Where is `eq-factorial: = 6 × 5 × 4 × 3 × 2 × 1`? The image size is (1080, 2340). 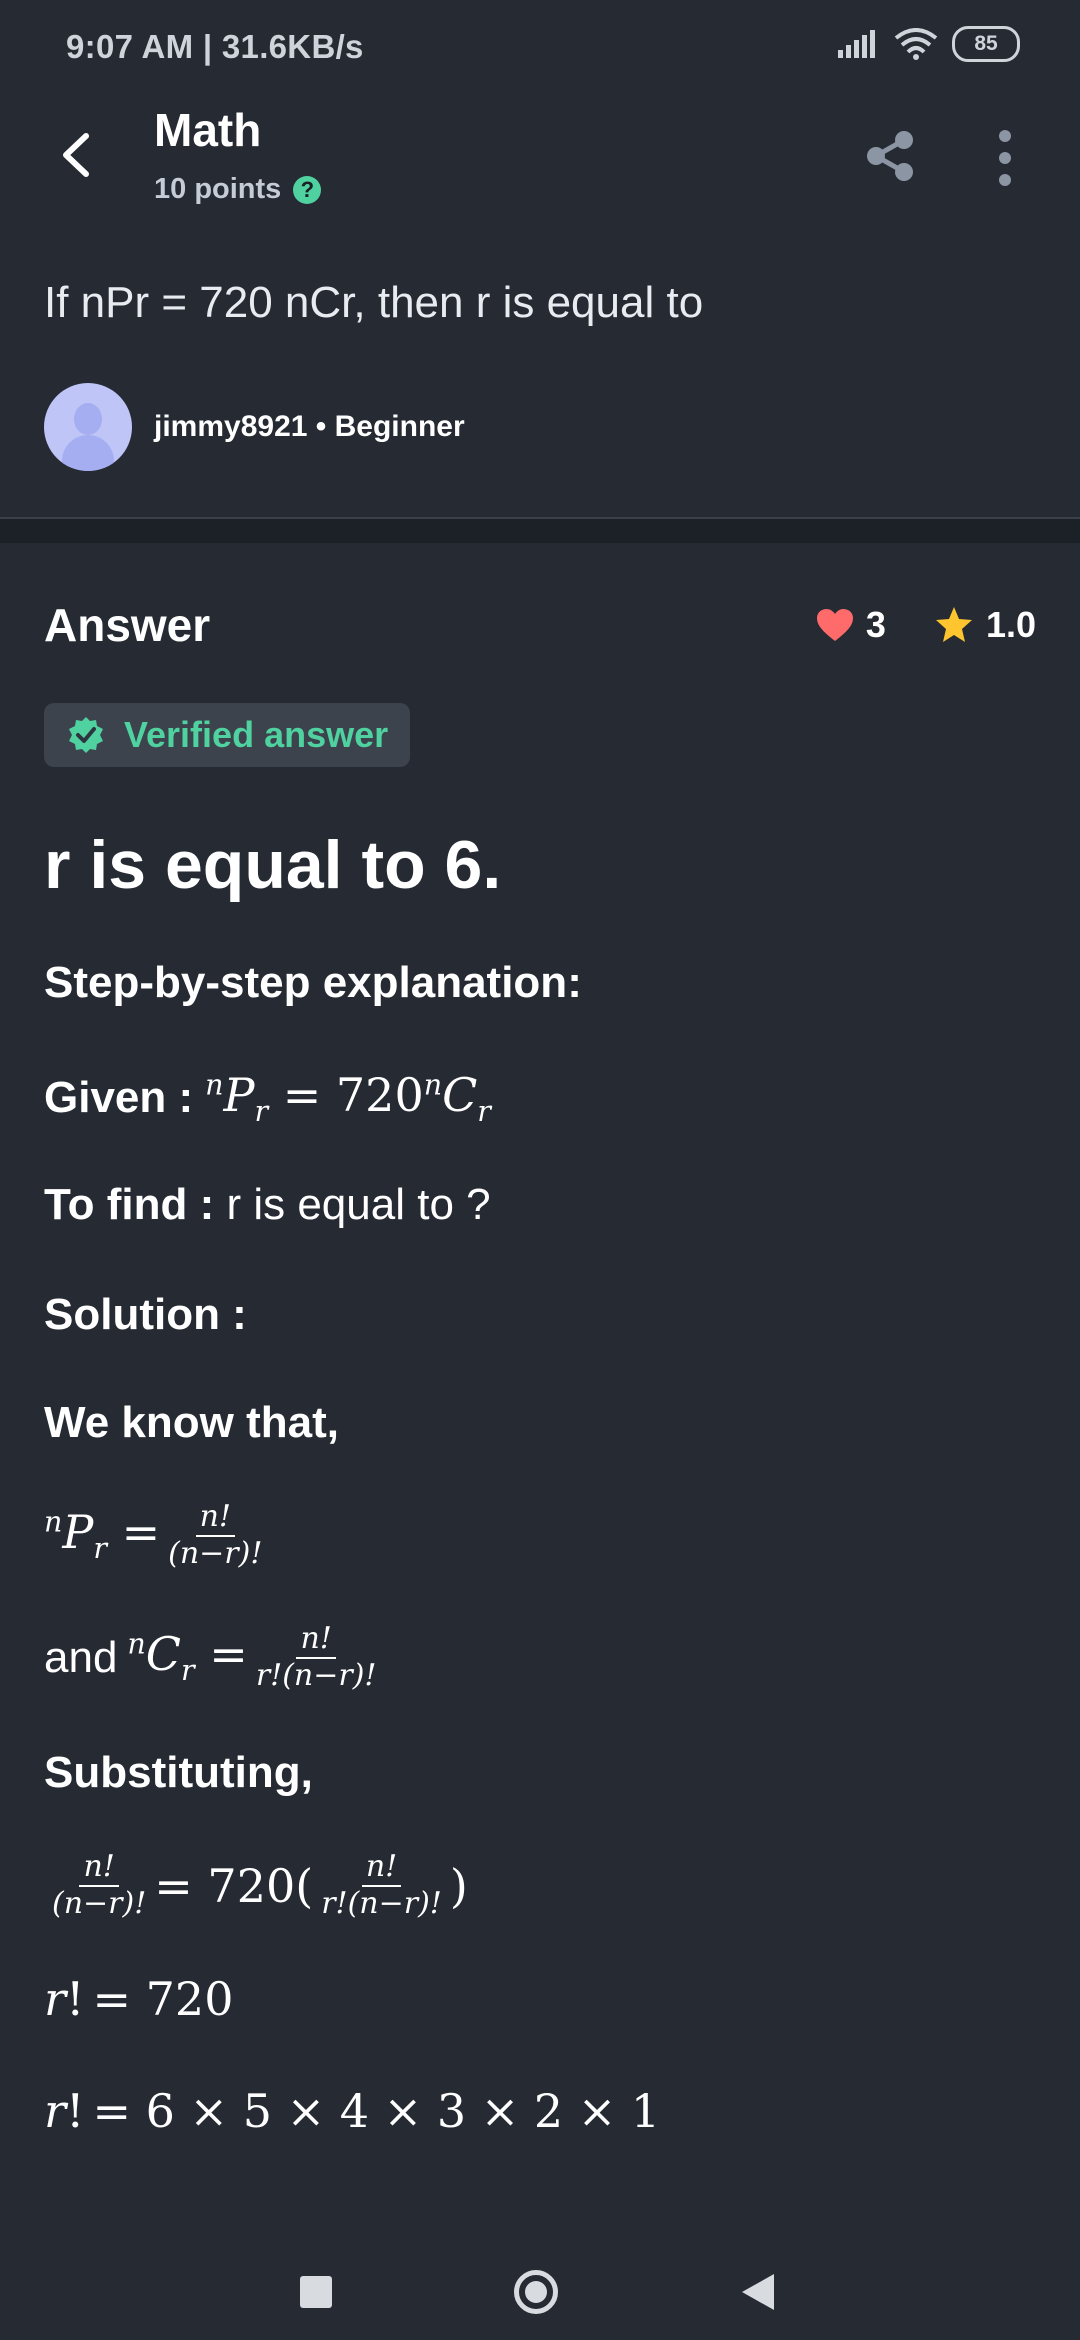
eq-factorial: = 6 × 5 × 4 × 3 × 2 × 1 is located at coordinates (376, 2111).